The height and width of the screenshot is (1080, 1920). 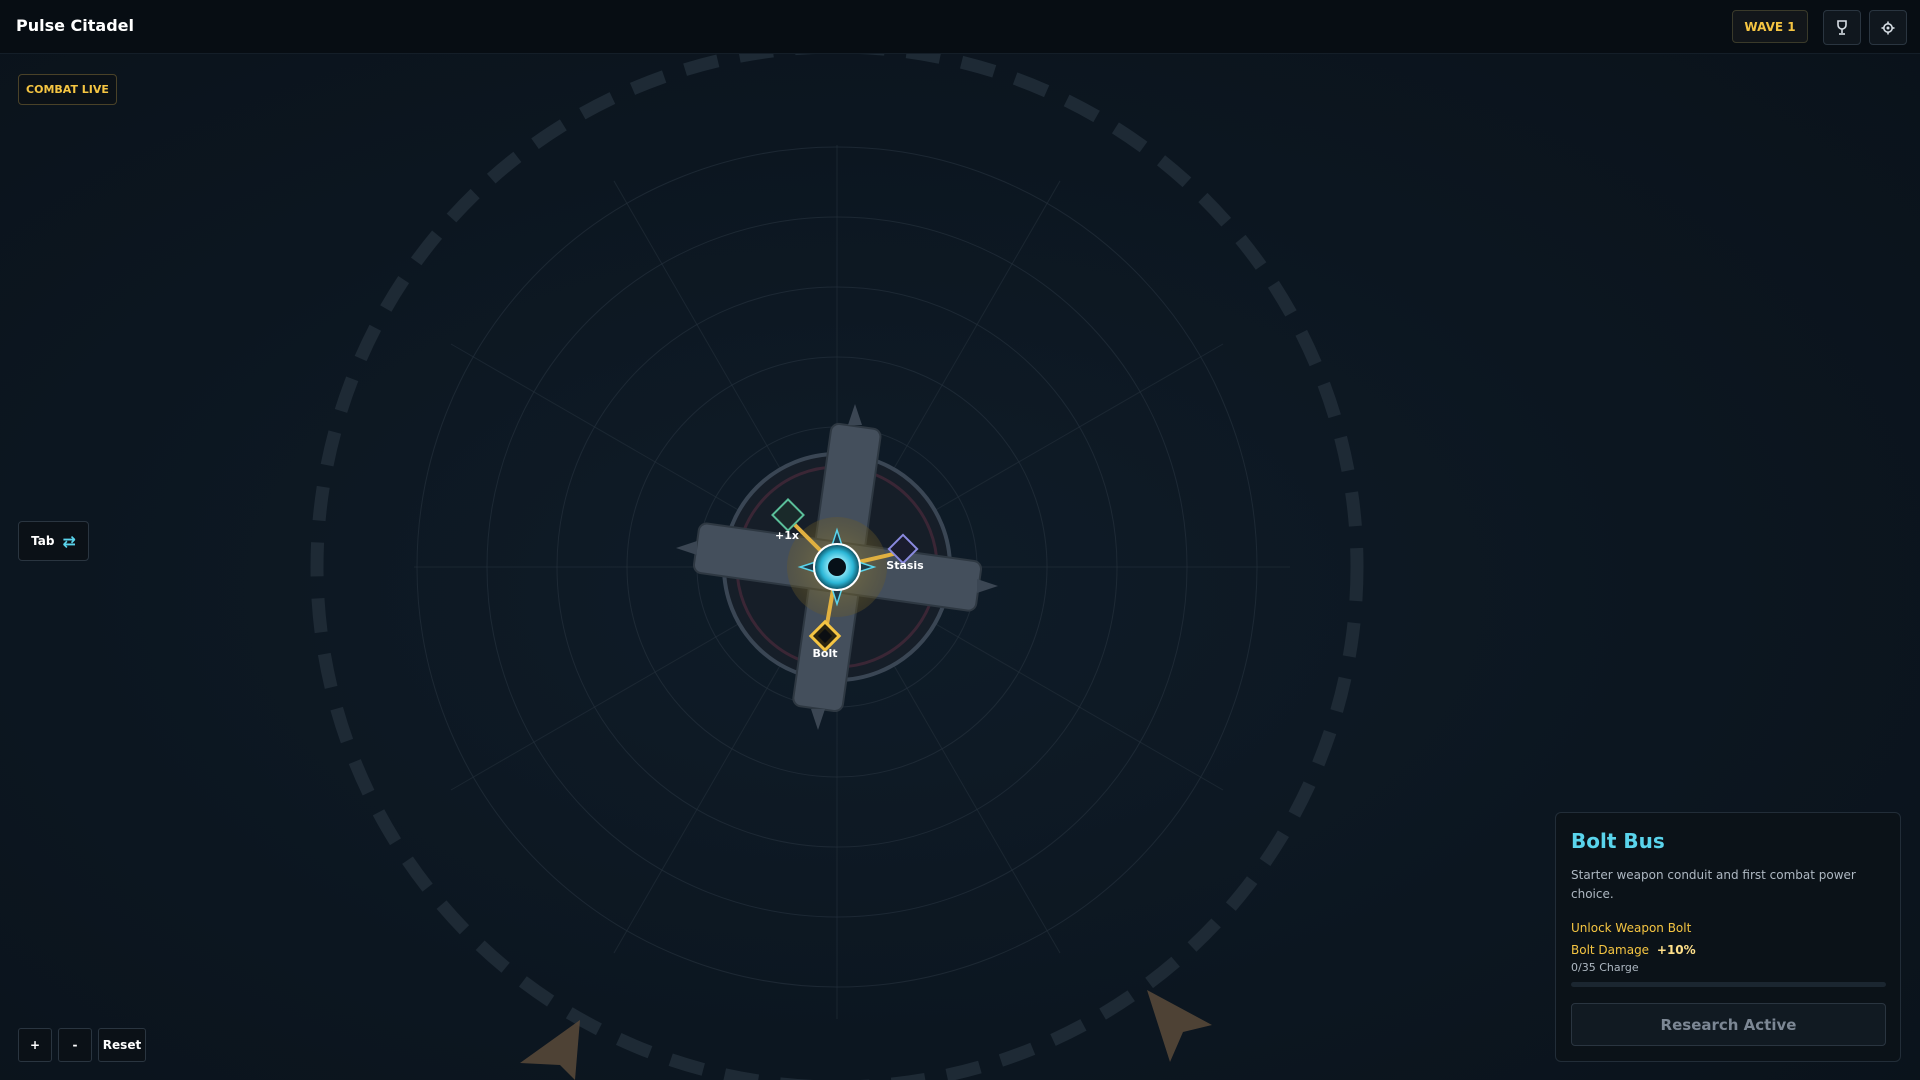 What do you see at coordinates (1770, 26) in the screenshot?
I see `wave-badge: WAVE 1` at bounding box center [1770, 26].